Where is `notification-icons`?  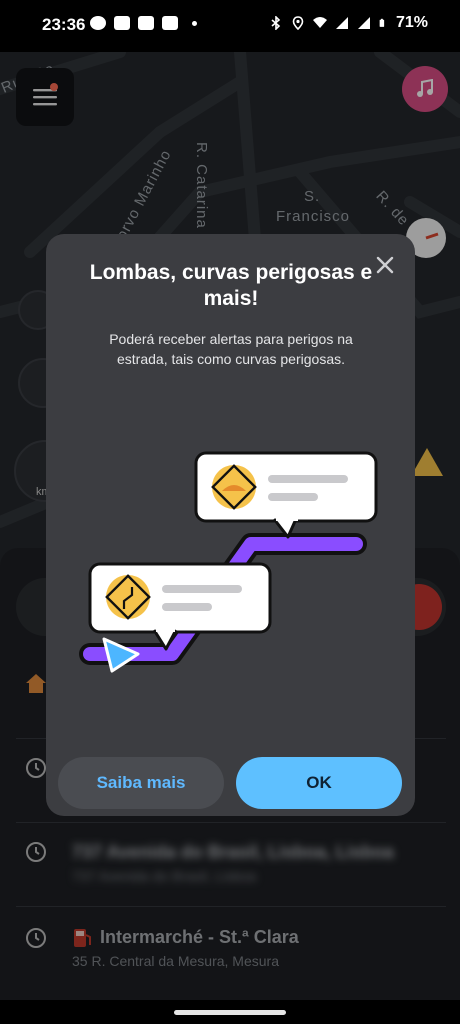 notification-icons is located at coordinates (143, 23).